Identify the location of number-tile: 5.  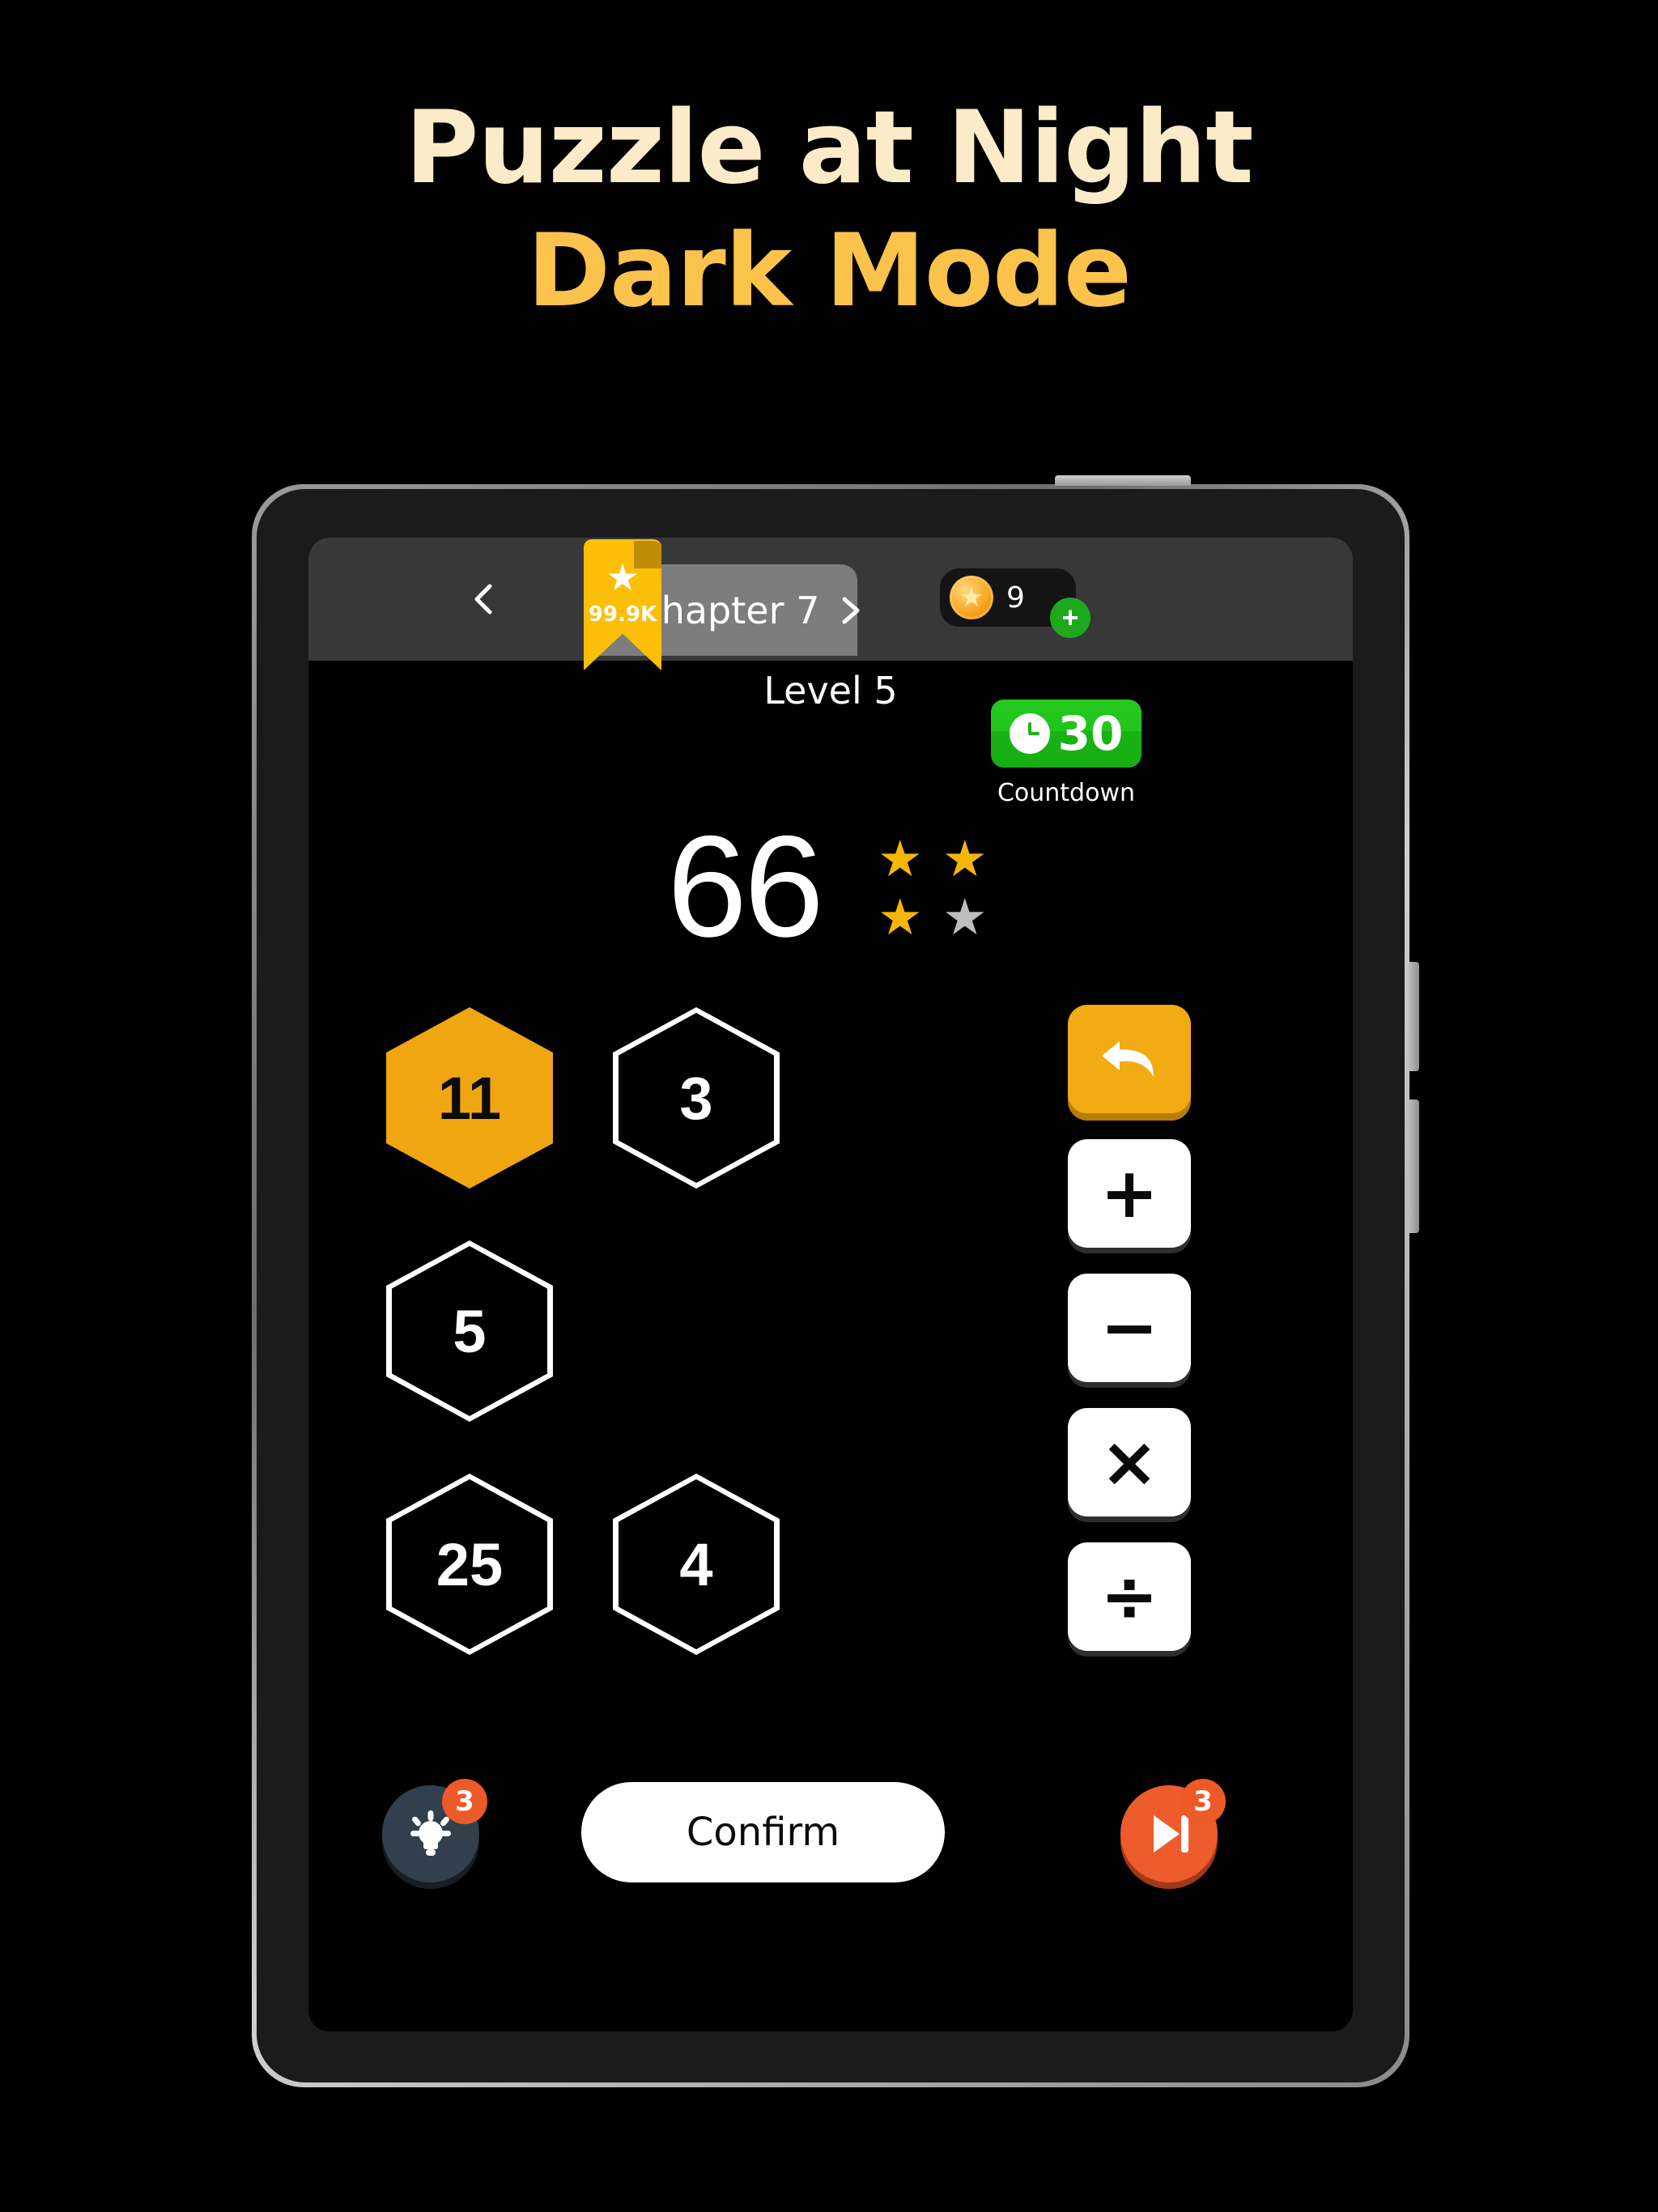
(469, 1331).